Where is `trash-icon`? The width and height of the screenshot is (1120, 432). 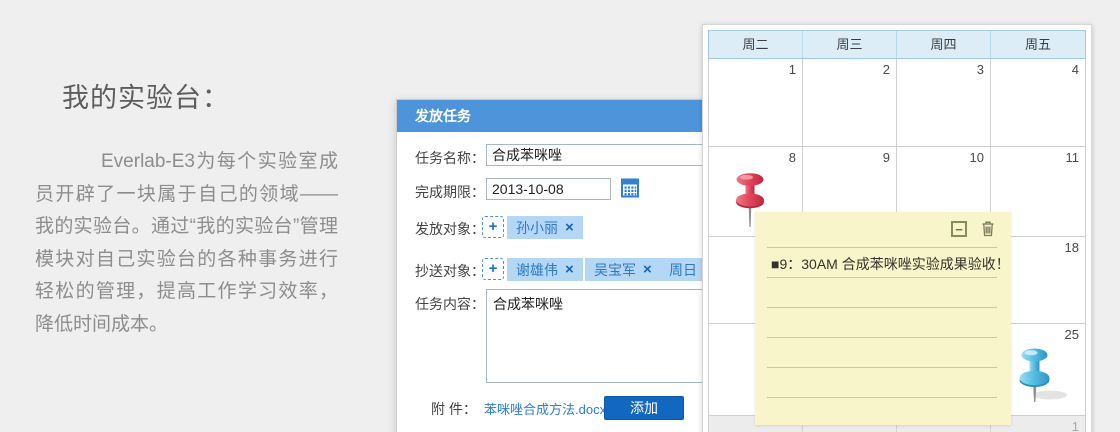
trash-icon is located at coordinates (988, 228).